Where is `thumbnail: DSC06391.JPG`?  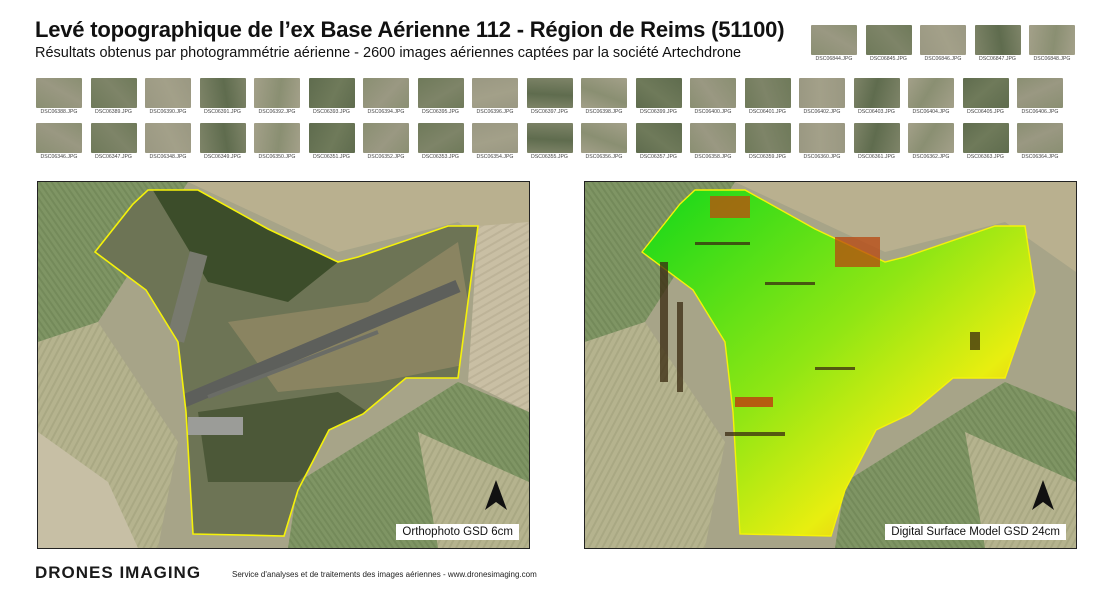
thumbnail: DSC06391.JPG is located at coordinates (222, 97).